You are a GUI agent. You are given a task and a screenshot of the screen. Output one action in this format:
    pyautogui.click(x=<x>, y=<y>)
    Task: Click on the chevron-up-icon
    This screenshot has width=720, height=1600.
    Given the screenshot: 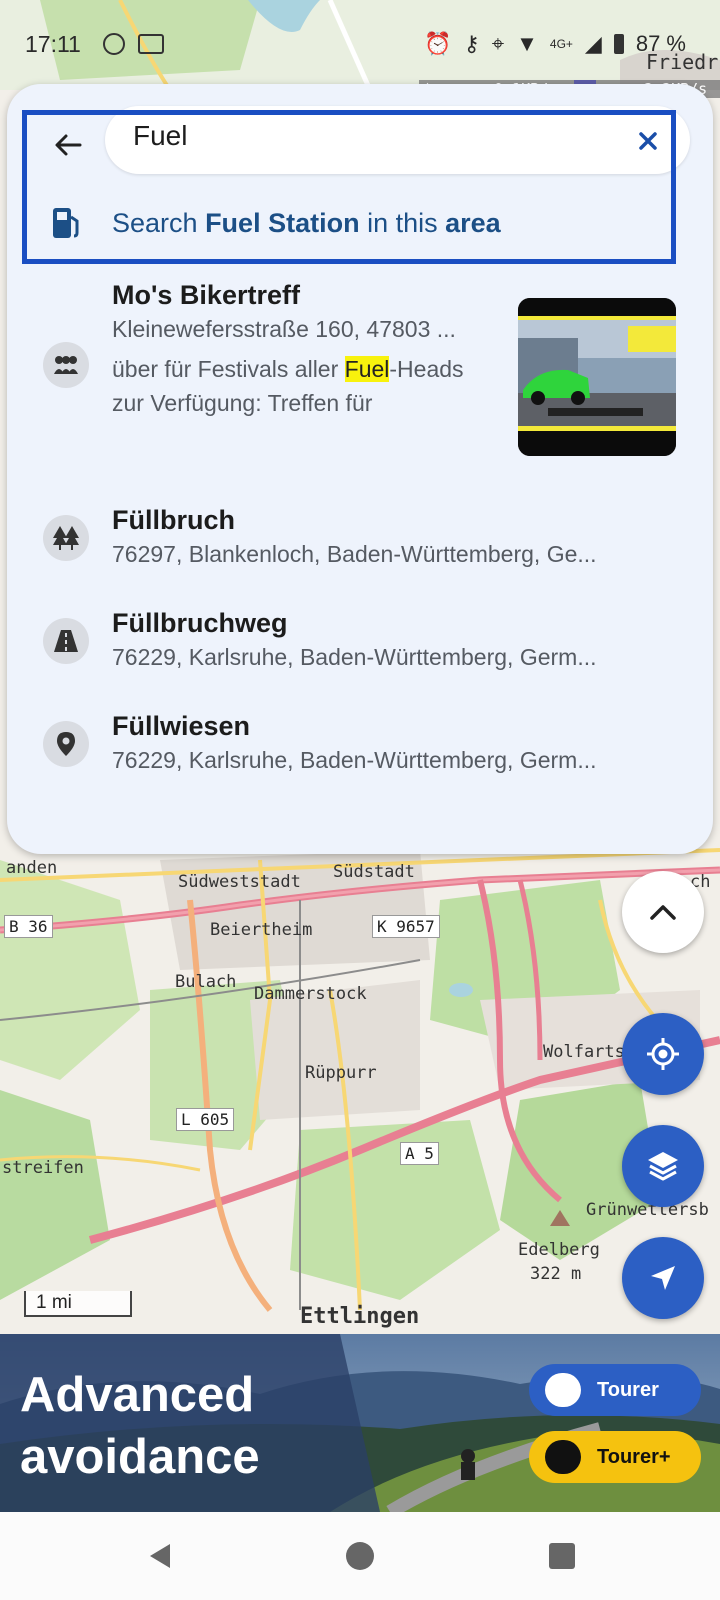 What is the action you would take?
    pyautogui.click(x=663, y=912)
    